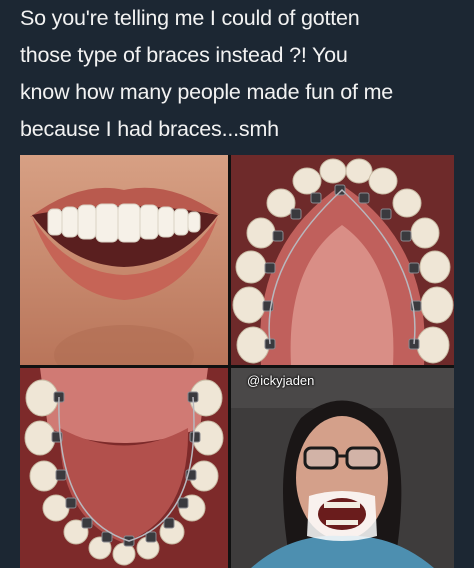 This screenshot has width=474, height=568. I want to click on caption-line: those type of braces instead ?! You, so click(184, 55).